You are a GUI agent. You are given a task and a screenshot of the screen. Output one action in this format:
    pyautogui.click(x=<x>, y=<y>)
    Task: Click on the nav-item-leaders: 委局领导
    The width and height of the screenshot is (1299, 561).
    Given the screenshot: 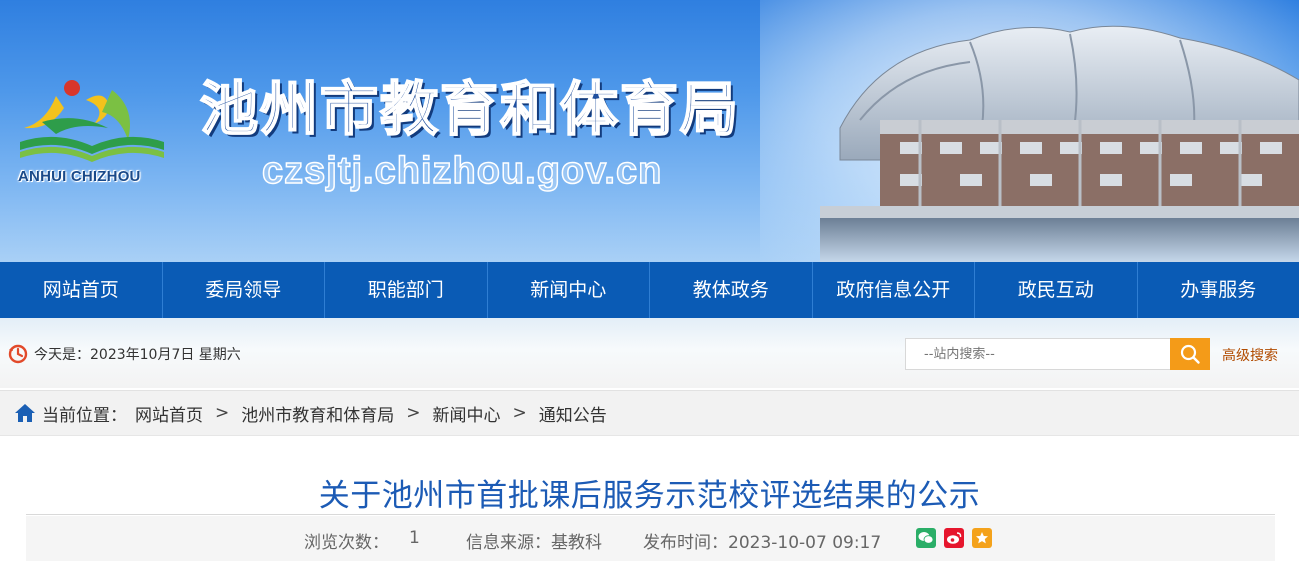 What is the action you would take?
    pyautogui.click(x=244, y=290)
    